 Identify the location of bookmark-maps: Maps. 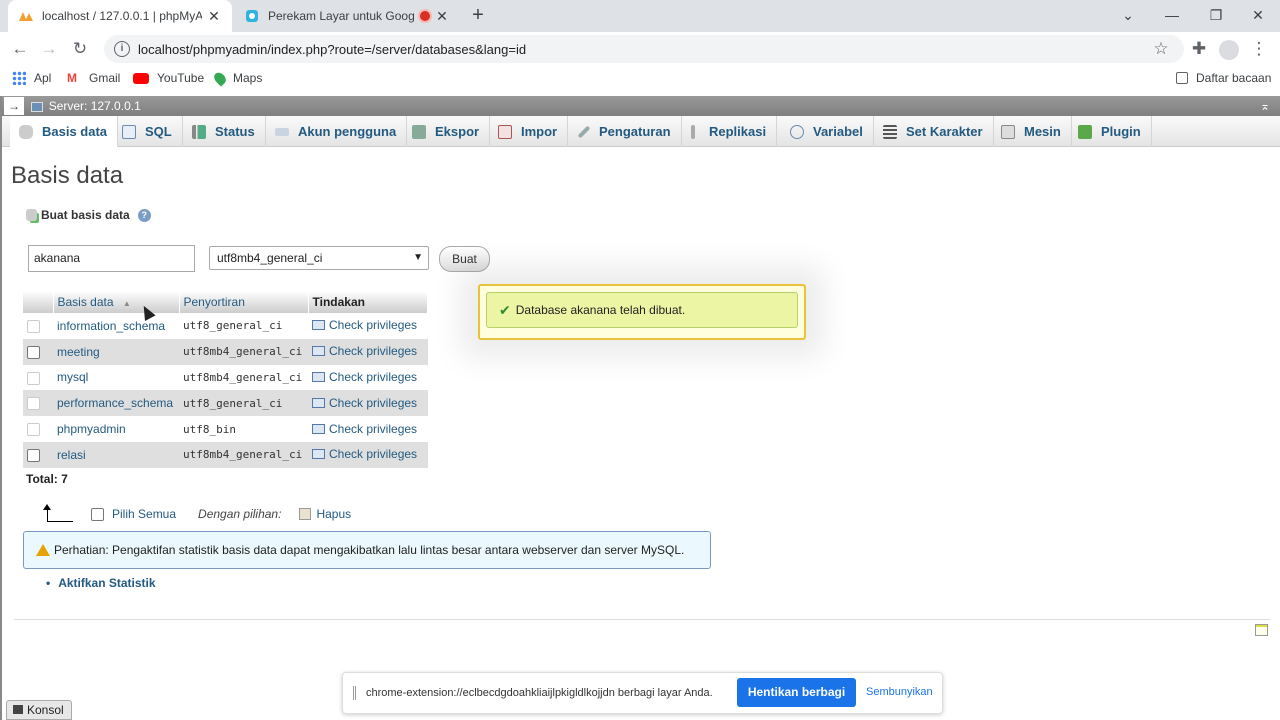
(236, 78).